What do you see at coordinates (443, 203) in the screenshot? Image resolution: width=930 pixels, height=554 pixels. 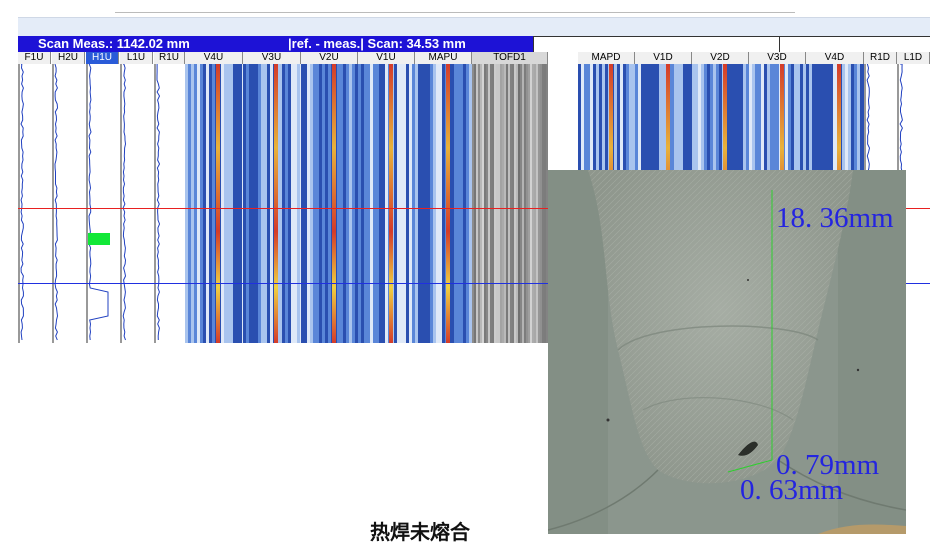 I see `cscan-strip-mapu` at bounding box center [443, 203].